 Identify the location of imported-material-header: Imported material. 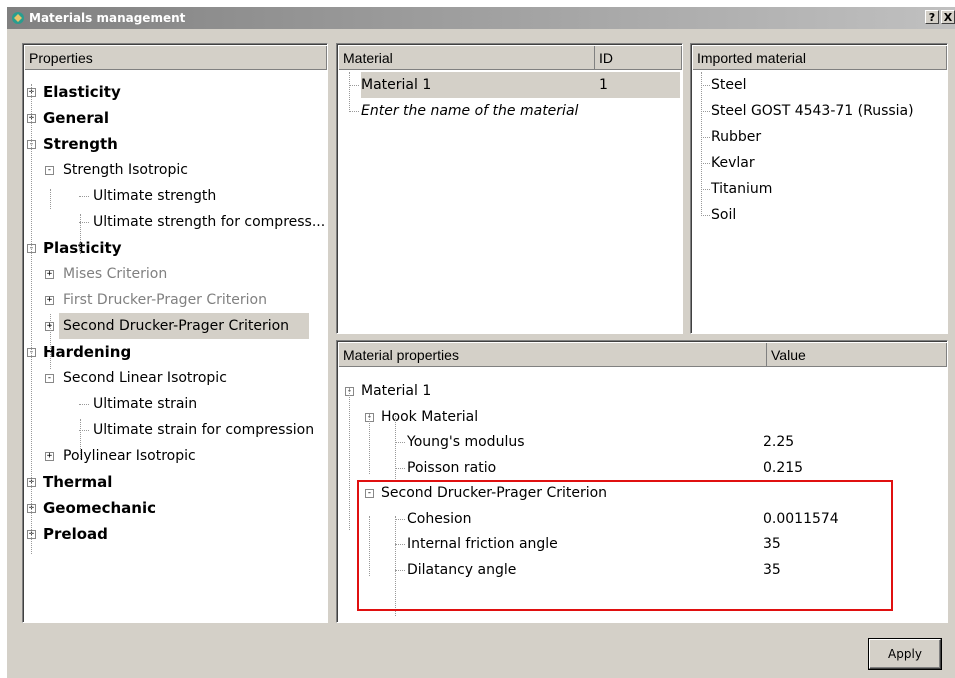
(820, 58).